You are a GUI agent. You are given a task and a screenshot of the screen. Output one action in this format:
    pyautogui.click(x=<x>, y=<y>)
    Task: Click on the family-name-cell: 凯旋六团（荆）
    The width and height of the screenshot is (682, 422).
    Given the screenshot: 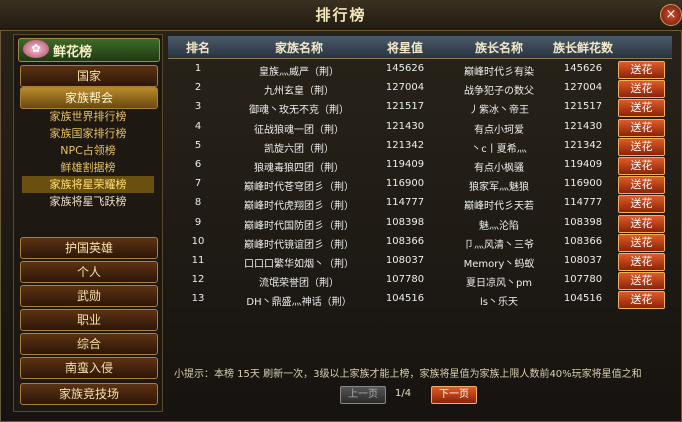 What is the action you would take?
    pyautogui.click(x=299, y=149)
    